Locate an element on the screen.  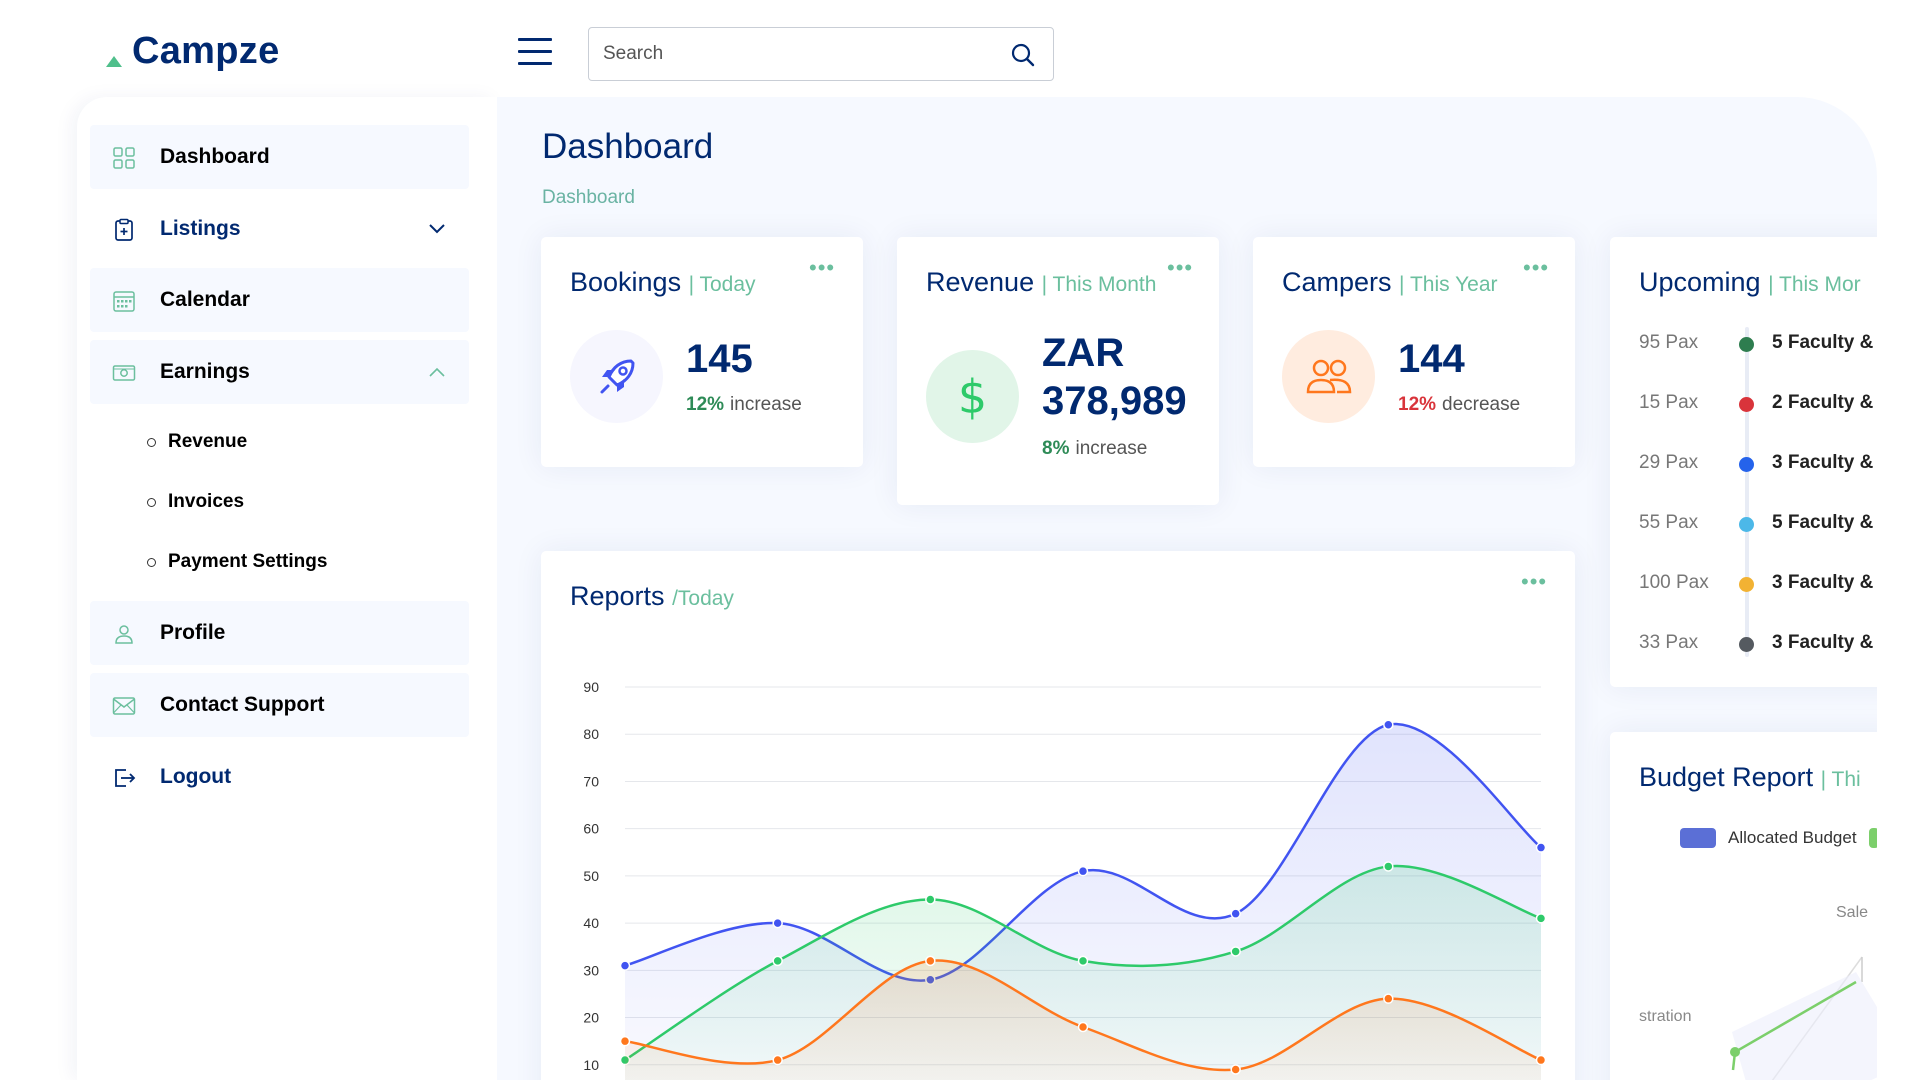
bookings-icon-circle is located at coordinates (616, 376).